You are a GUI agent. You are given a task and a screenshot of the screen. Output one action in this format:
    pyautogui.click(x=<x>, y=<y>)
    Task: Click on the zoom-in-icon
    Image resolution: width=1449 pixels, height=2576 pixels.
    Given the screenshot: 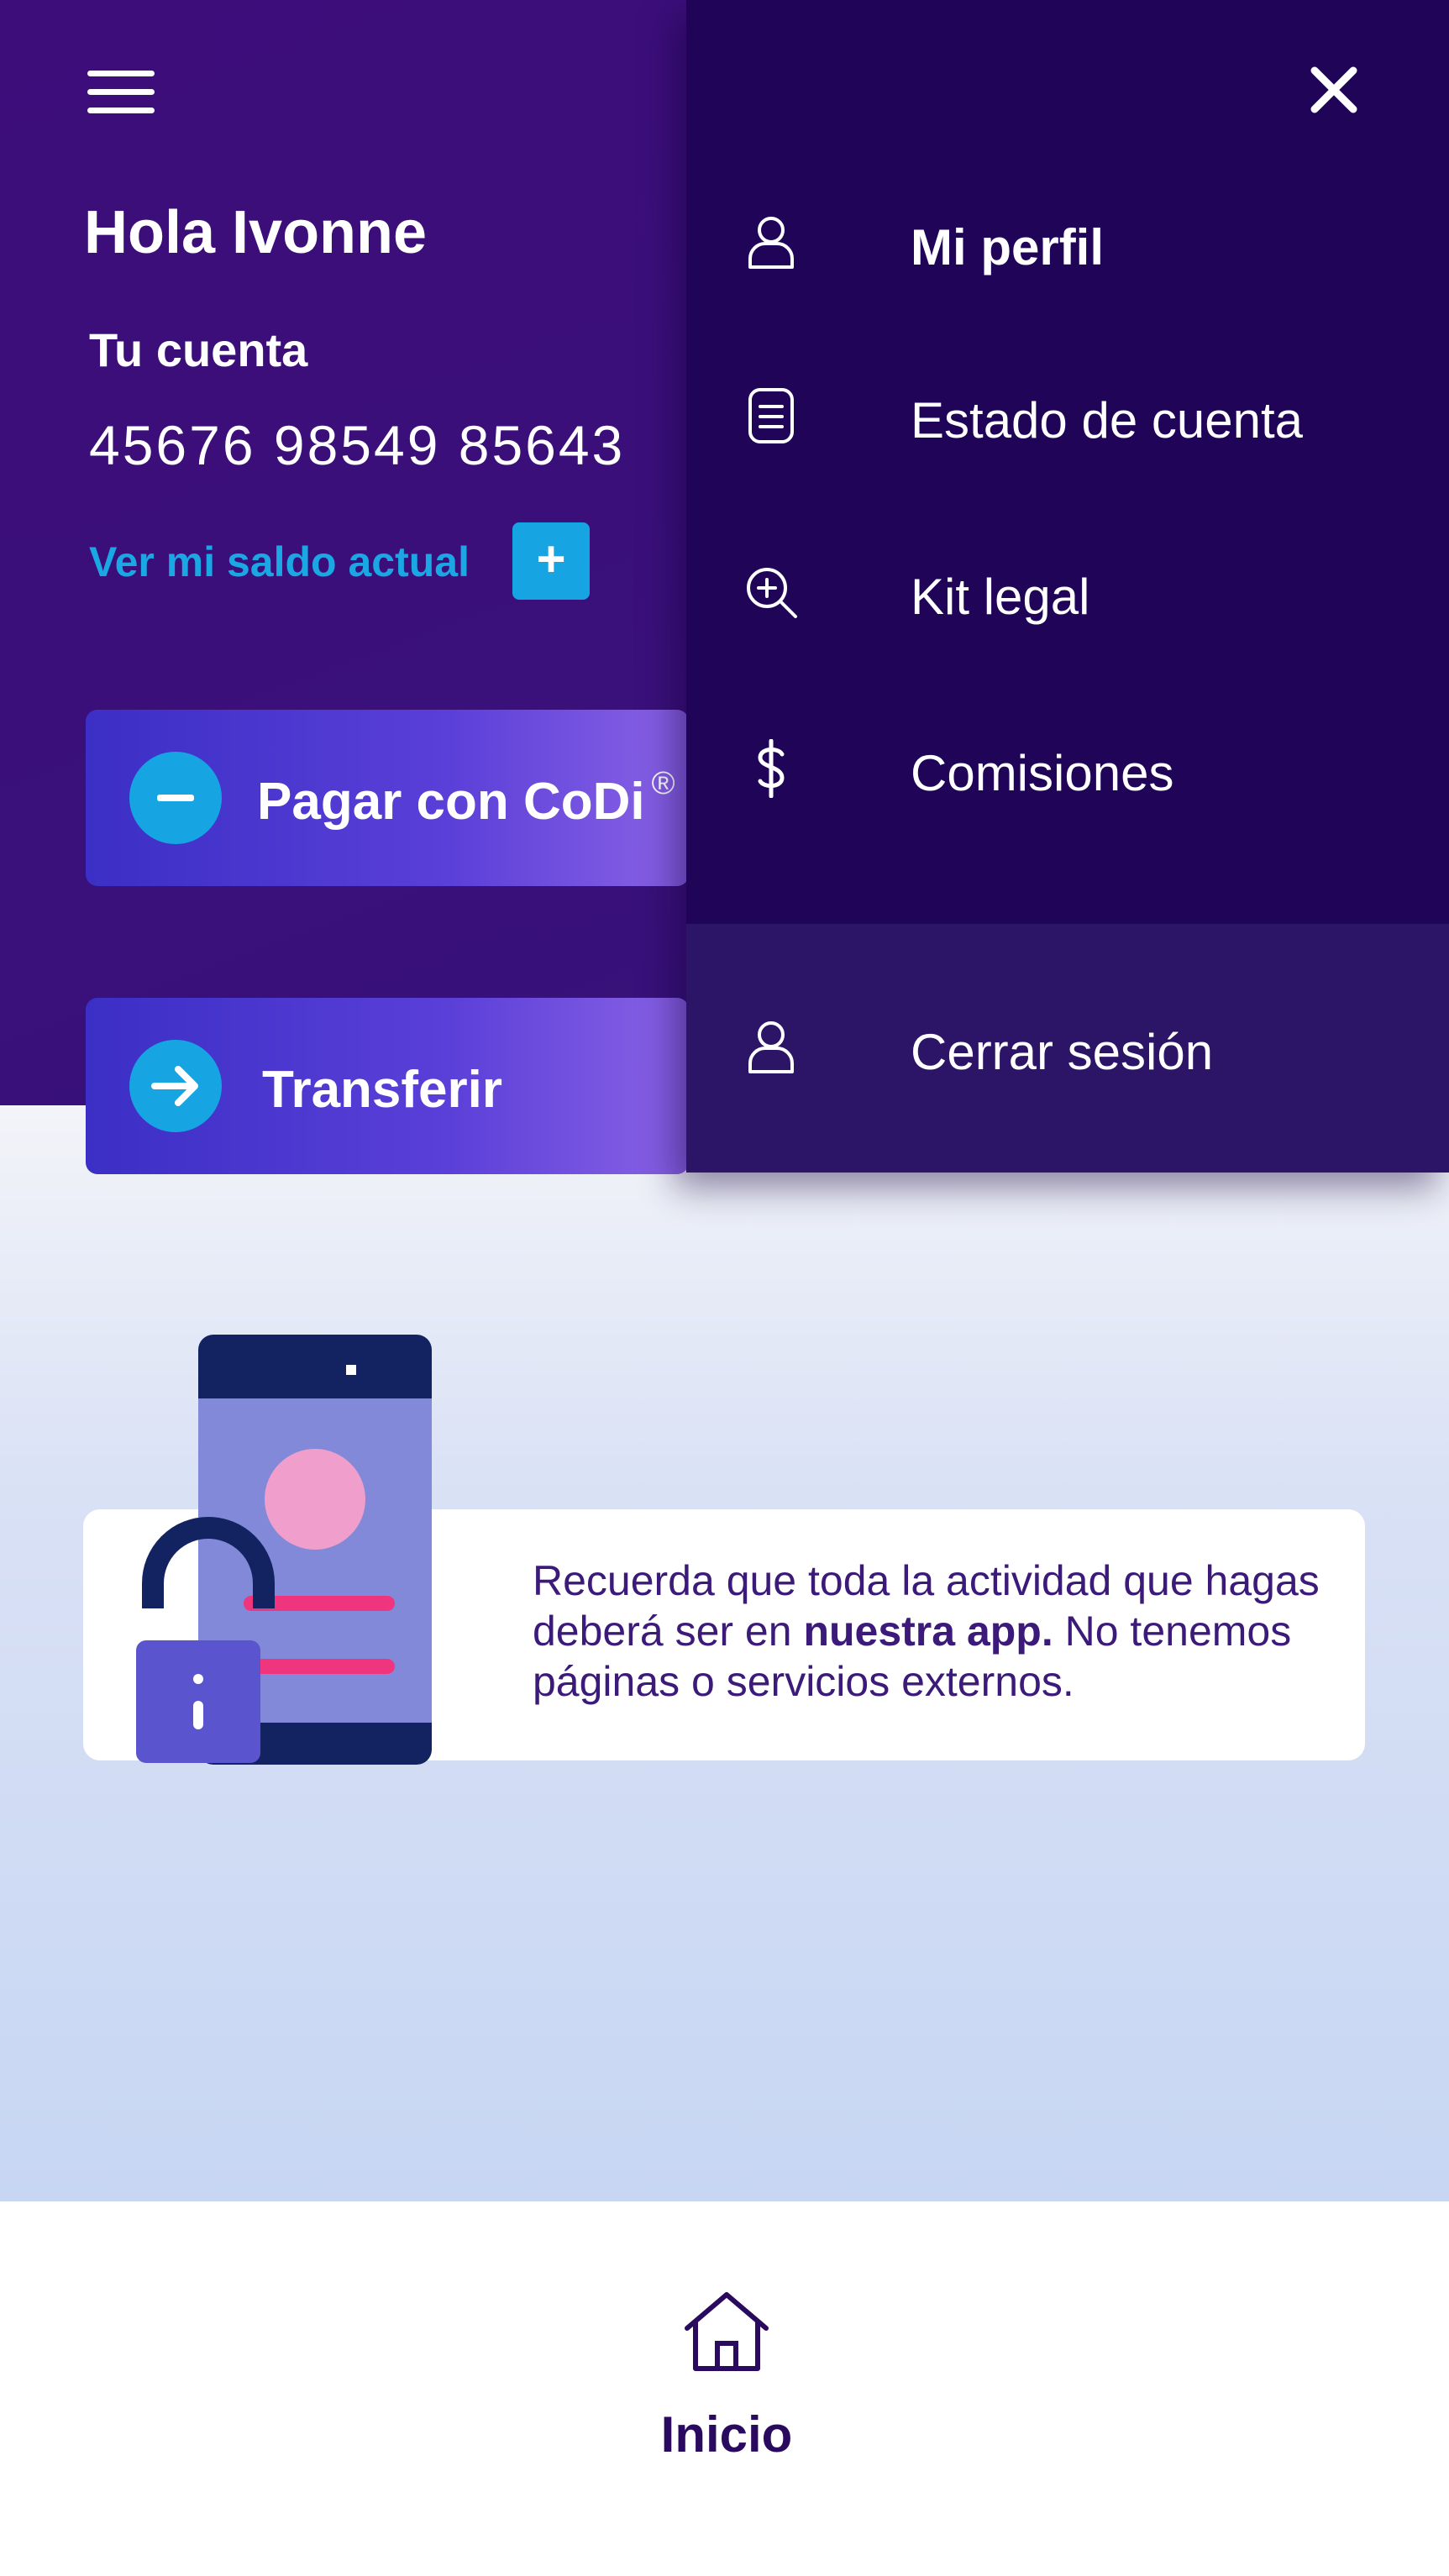 What is the action you would take?
    pyautogui.click(x=772, y=593)
    